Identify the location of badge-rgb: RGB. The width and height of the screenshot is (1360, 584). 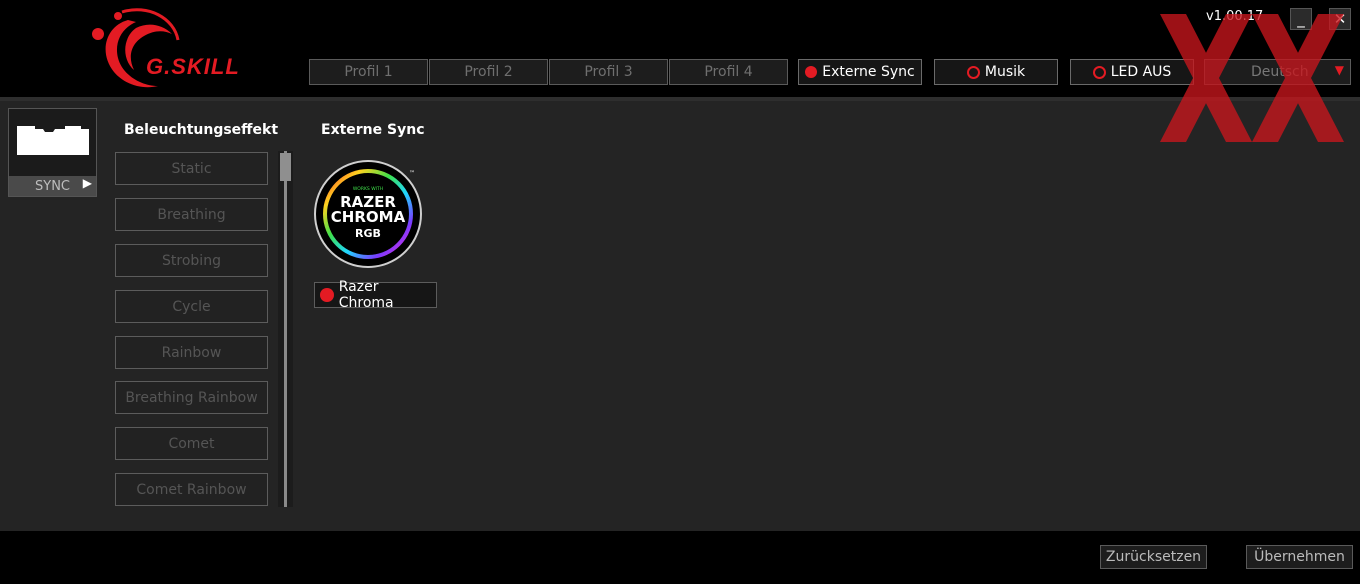
(368, 233).